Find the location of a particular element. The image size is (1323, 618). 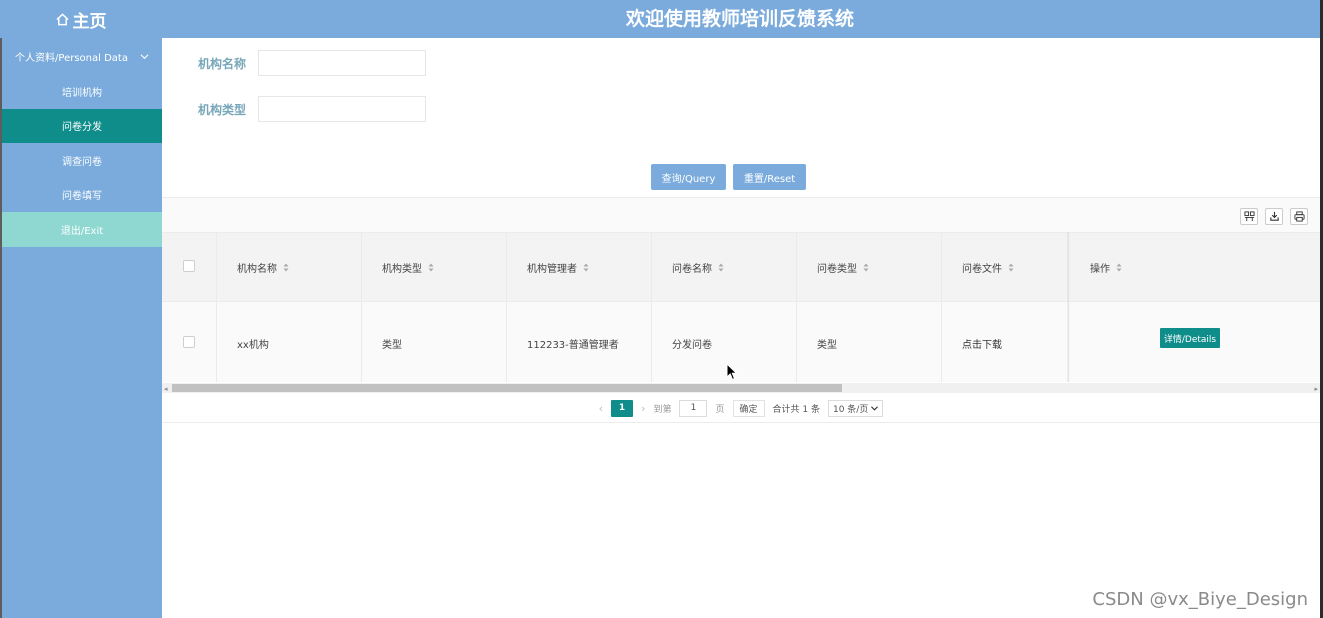

cell-institution-manager: 112233-普通管理者 is located at coordinates (573, 345).